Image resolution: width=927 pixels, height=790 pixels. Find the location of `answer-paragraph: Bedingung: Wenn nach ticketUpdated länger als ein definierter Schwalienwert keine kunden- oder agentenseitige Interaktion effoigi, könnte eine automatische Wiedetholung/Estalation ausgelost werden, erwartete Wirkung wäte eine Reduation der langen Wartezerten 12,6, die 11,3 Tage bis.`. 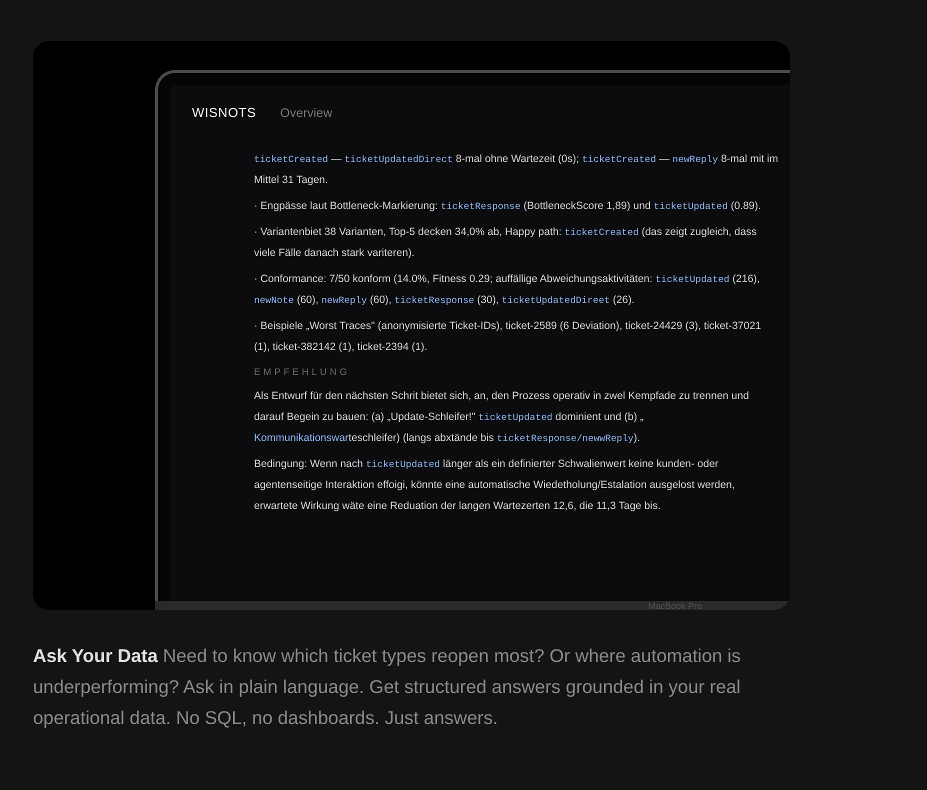

answer-paragraph: Bedingung: Wenn nach ticketUpdated länger als ein definierter Schwalienwert keine kunden- oder agentenseitige Interaktion effoigi, könnte eine automatische Wiedetholung/Estalation ausgelost werden, erwartete Wirkung wäte eine Reduation der langen Wartezerten 12,6, die 11,3 Tage bis. is located at coordinates (495, 485).